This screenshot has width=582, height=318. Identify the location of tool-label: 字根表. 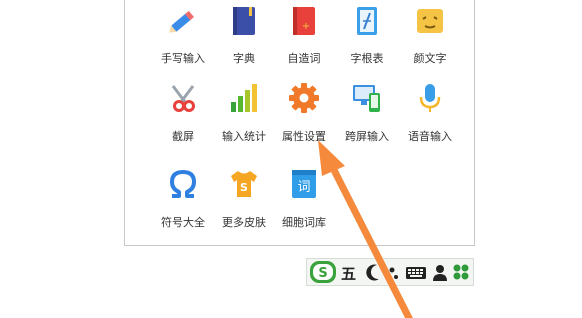
(367, 58).